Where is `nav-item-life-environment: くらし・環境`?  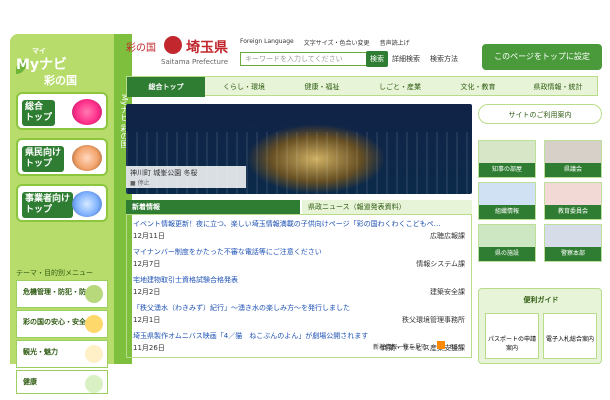 nav-item-life-environment: くらし・環境 is located at coordinates (244, 87).